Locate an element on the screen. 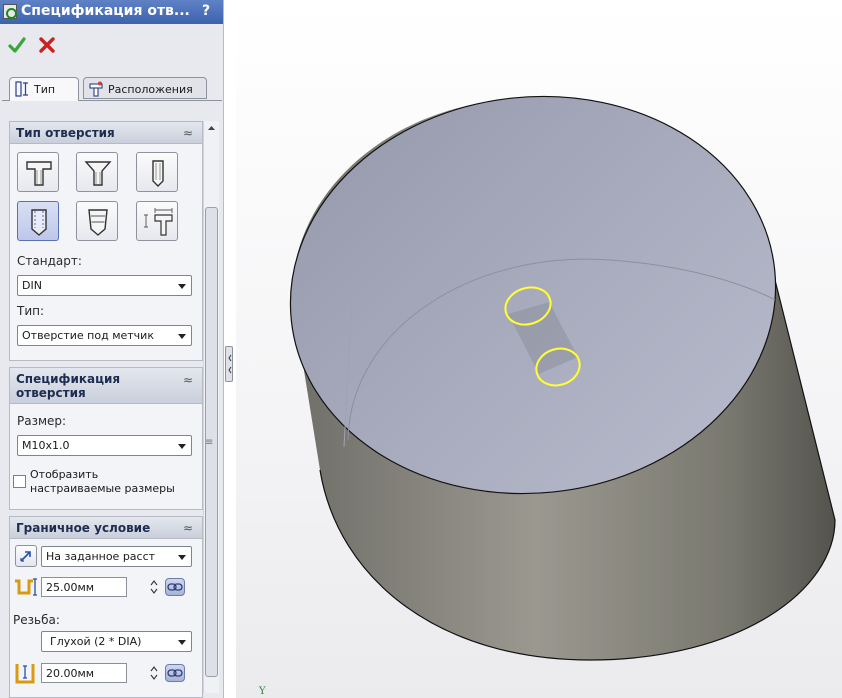 This screenshot has width=842, height=698. end-condition-header: Граничное условие ≈ is located at coordinates (106, 528).